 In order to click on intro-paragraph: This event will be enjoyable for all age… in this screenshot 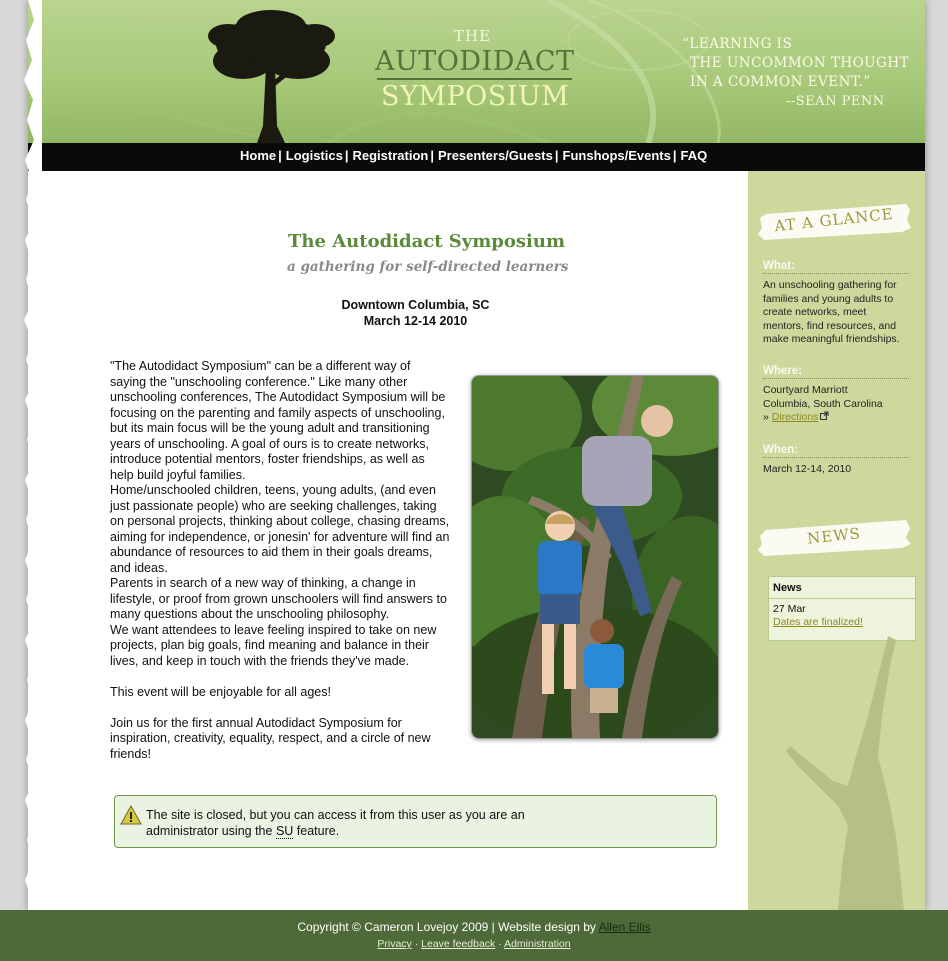, I will do `click(220, 691)`.